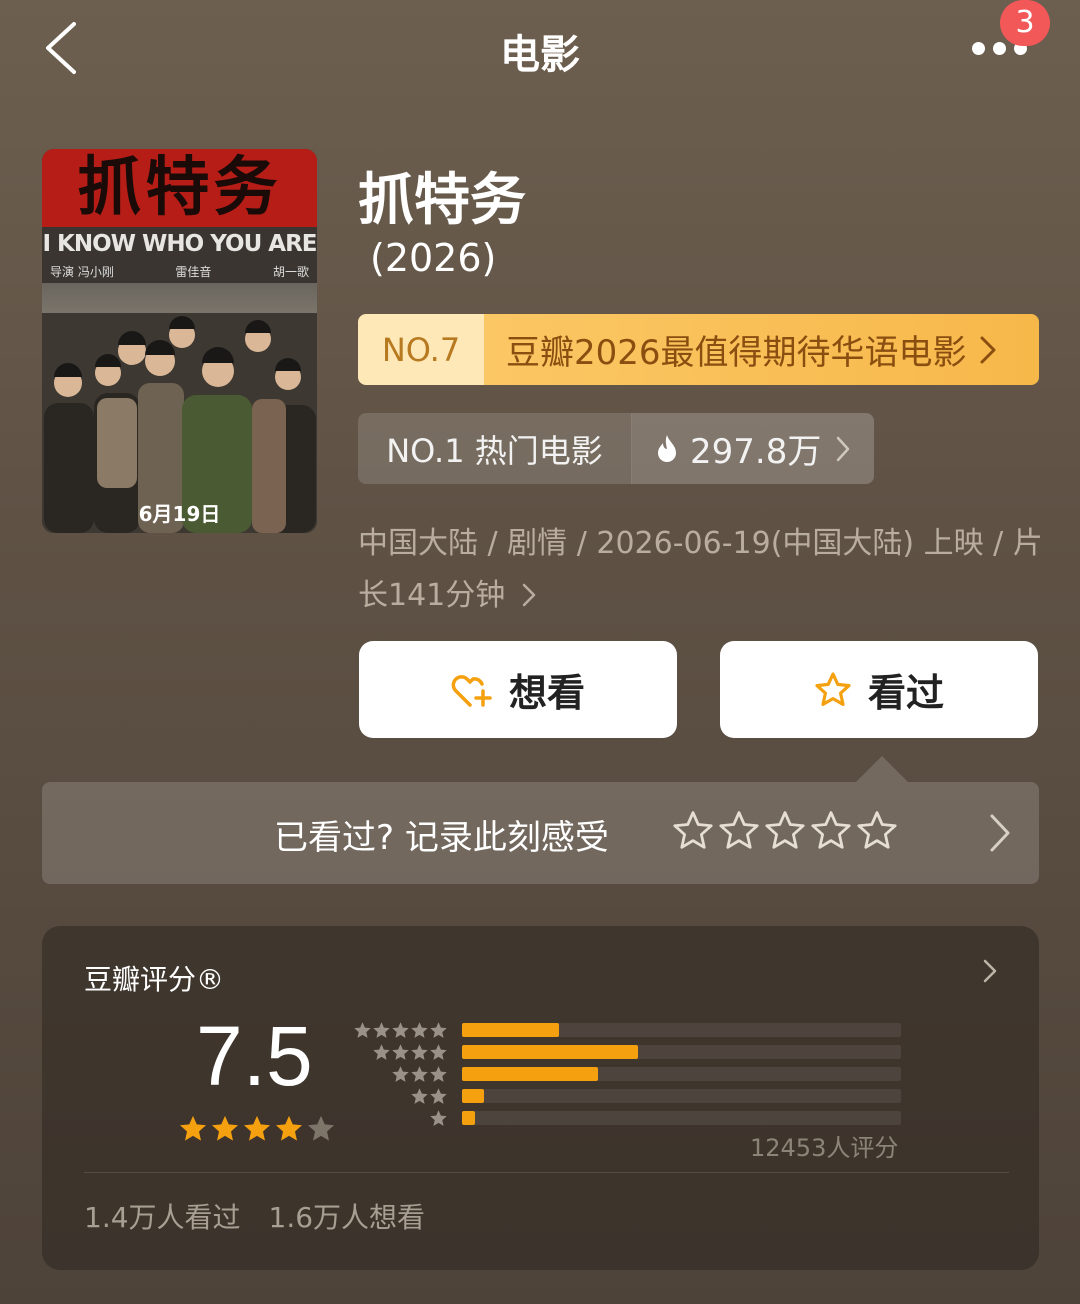 Image resolution: width=1080 pixels, height=1304 pixels. I want to click on record-feeling-text: 已看过? 记录此刻感受, so click(441, 838).